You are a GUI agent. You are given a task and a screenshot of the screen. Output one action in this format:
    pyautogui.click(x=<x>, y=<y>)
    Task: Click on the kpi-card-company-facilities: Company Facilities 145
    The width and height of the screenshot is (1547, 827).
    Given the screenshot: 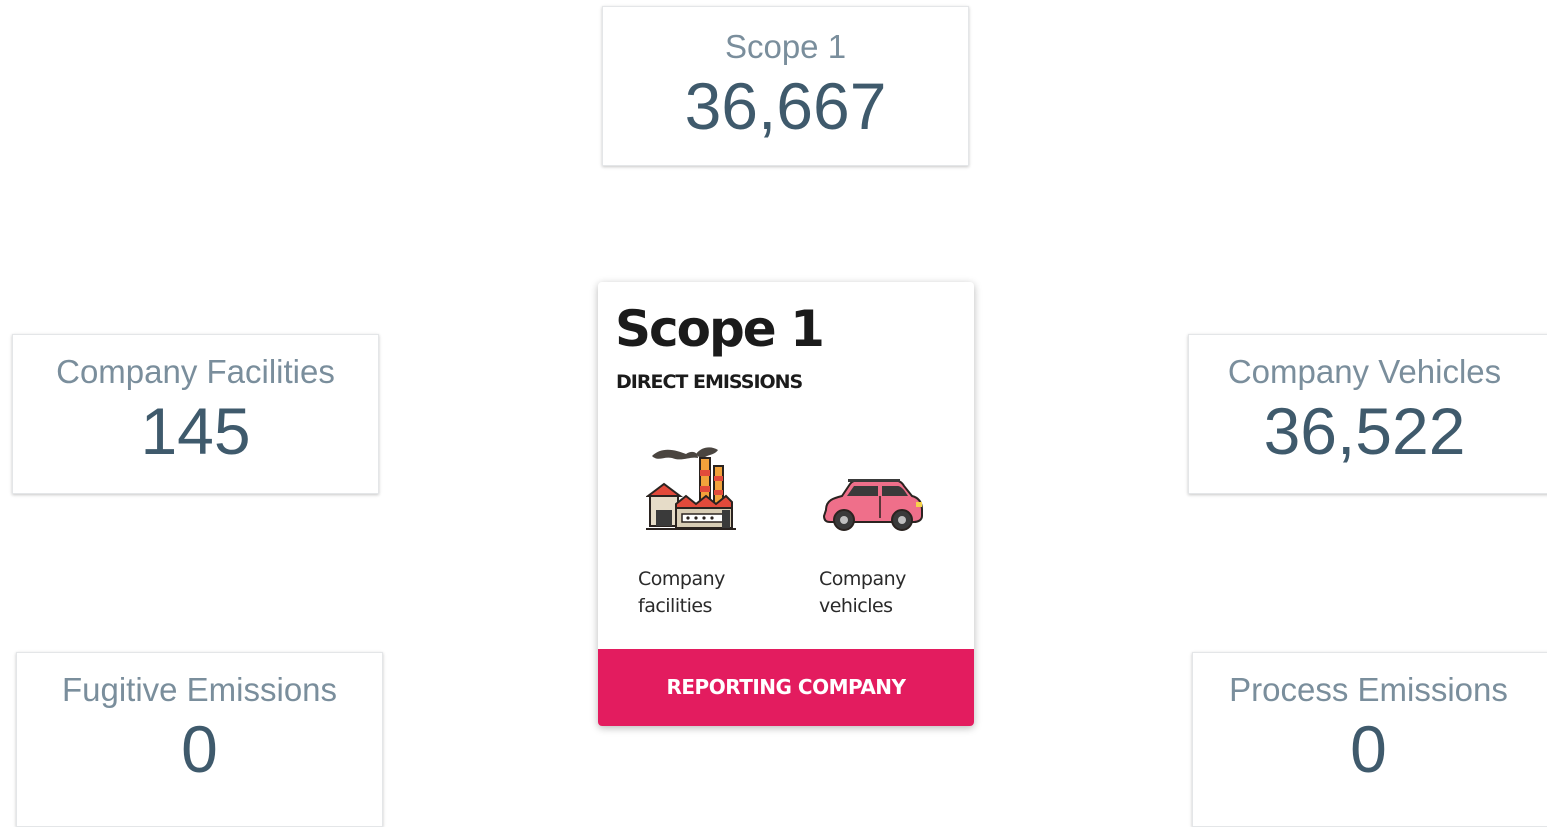 What is the action you would take?
    pyautogui.click(x=195, y=414)
    